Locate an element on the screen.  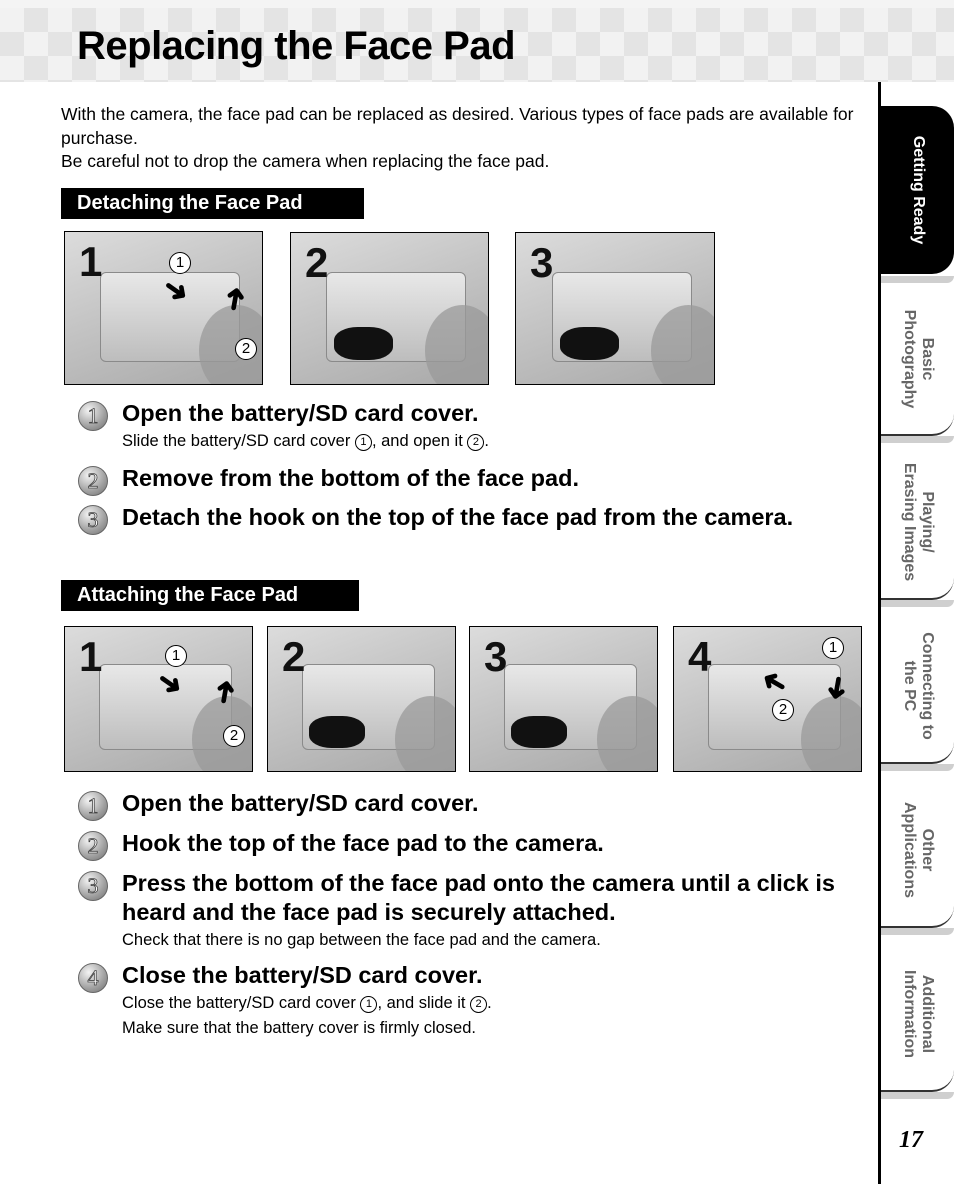
page-number: 17 is located at coordinates (911, 1140).